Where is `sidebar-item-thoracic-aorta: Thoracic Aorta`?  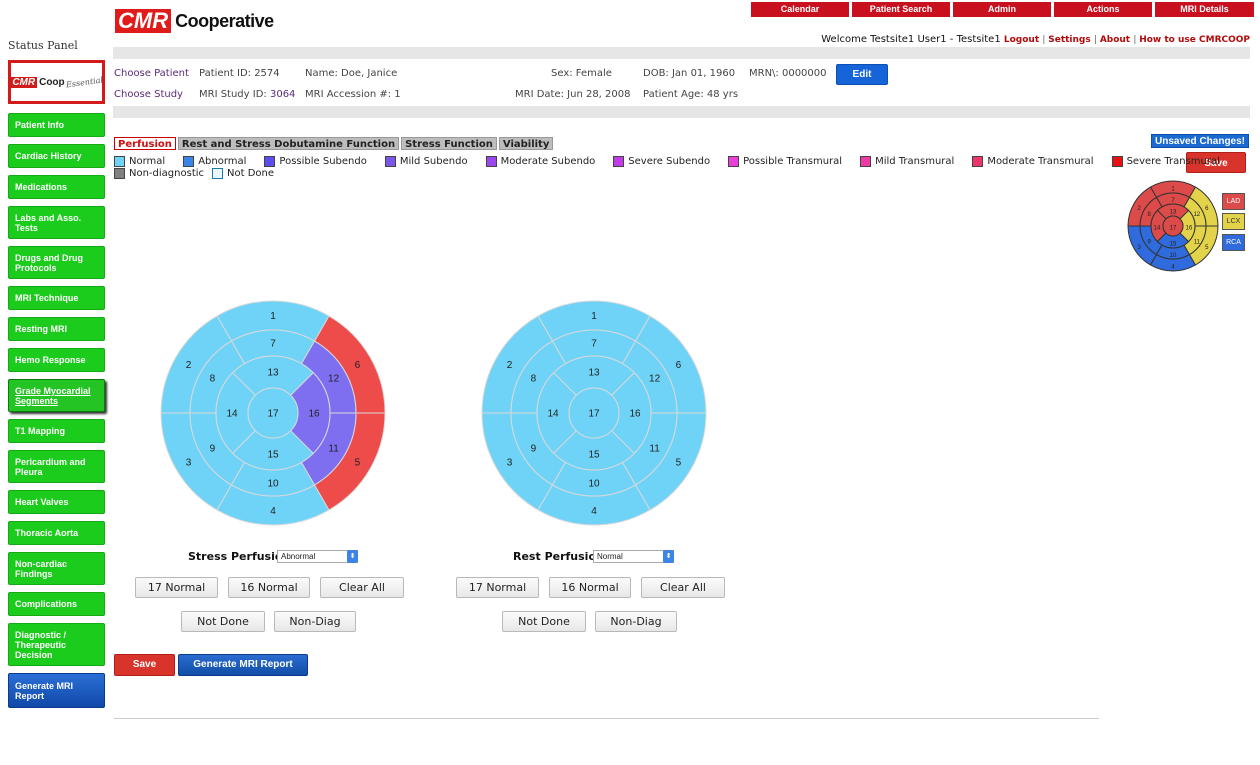
sidebar-item-thoracic-aorta: Thoracic Aorta is located at coordinates (56, 533).